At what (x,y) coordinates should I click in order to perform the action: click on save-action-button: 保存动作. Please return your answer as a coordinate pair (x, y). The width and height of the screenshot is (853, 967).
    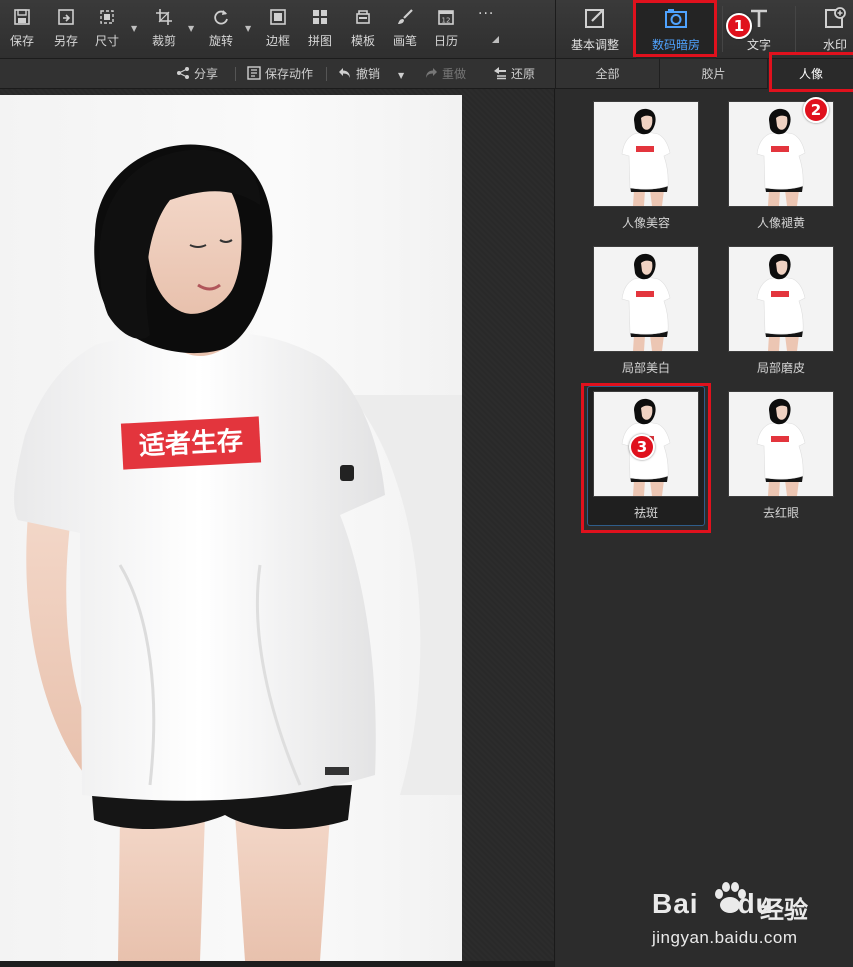
    Looking at the image, I should click on (280, 74).